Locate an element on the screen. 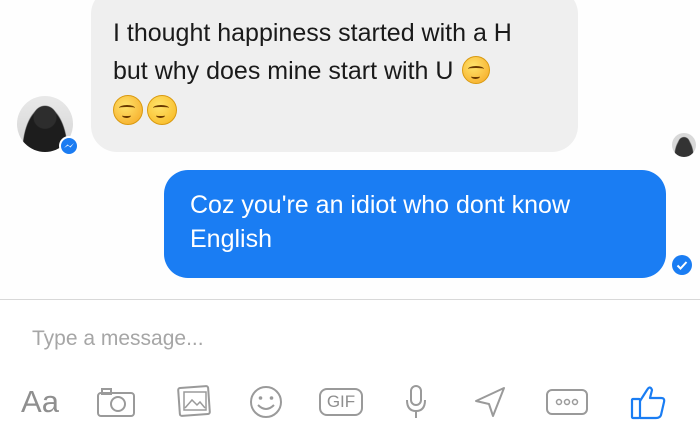 The image size is (700, 430). more-options-button is located at coordinates (567, 402).